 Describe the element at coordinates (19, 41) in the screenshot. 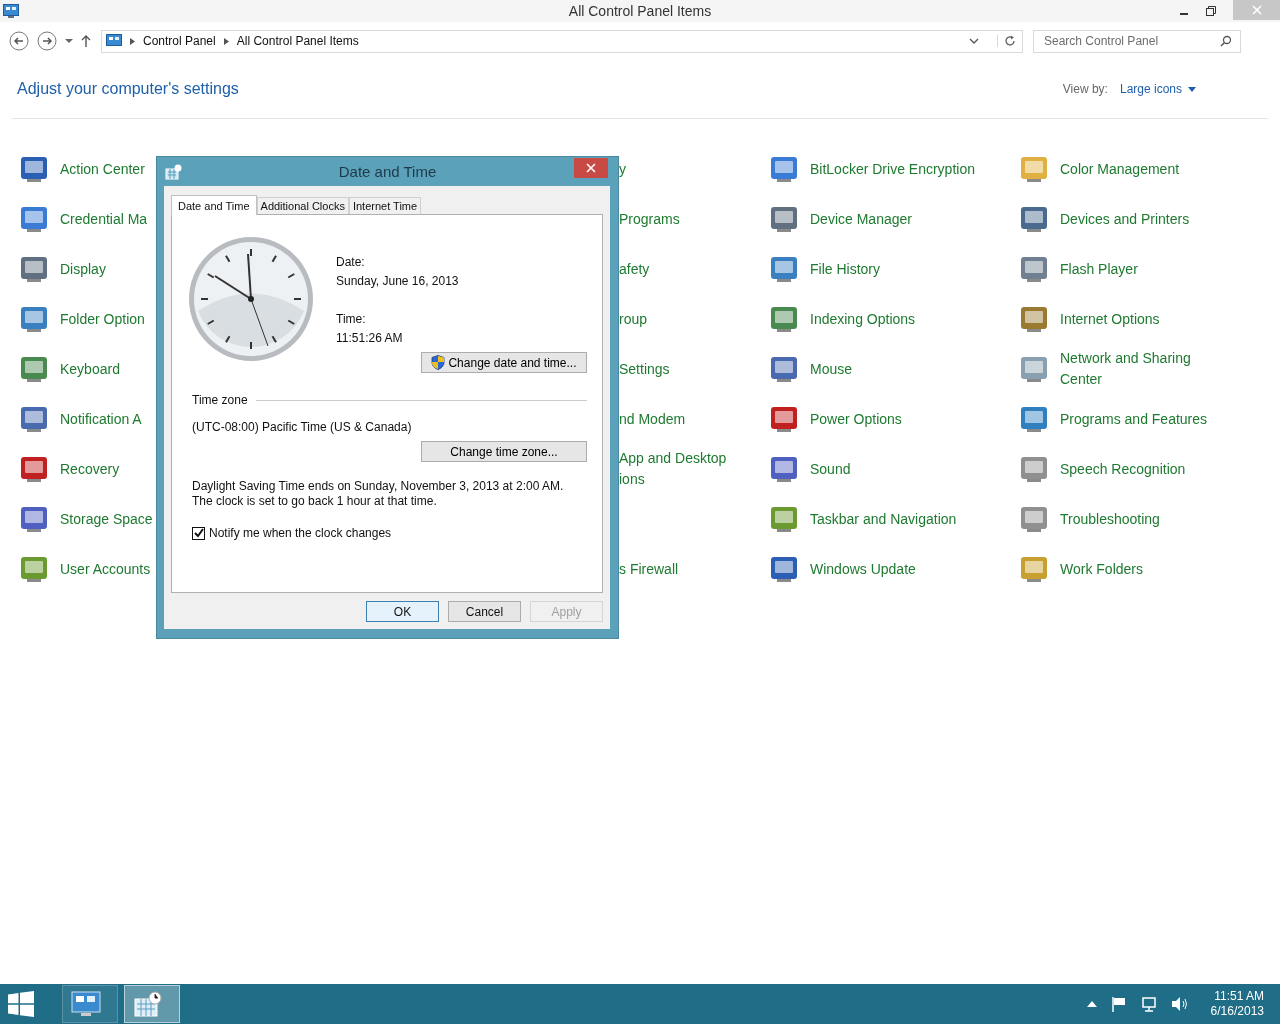

I see `back-icon` at that location.